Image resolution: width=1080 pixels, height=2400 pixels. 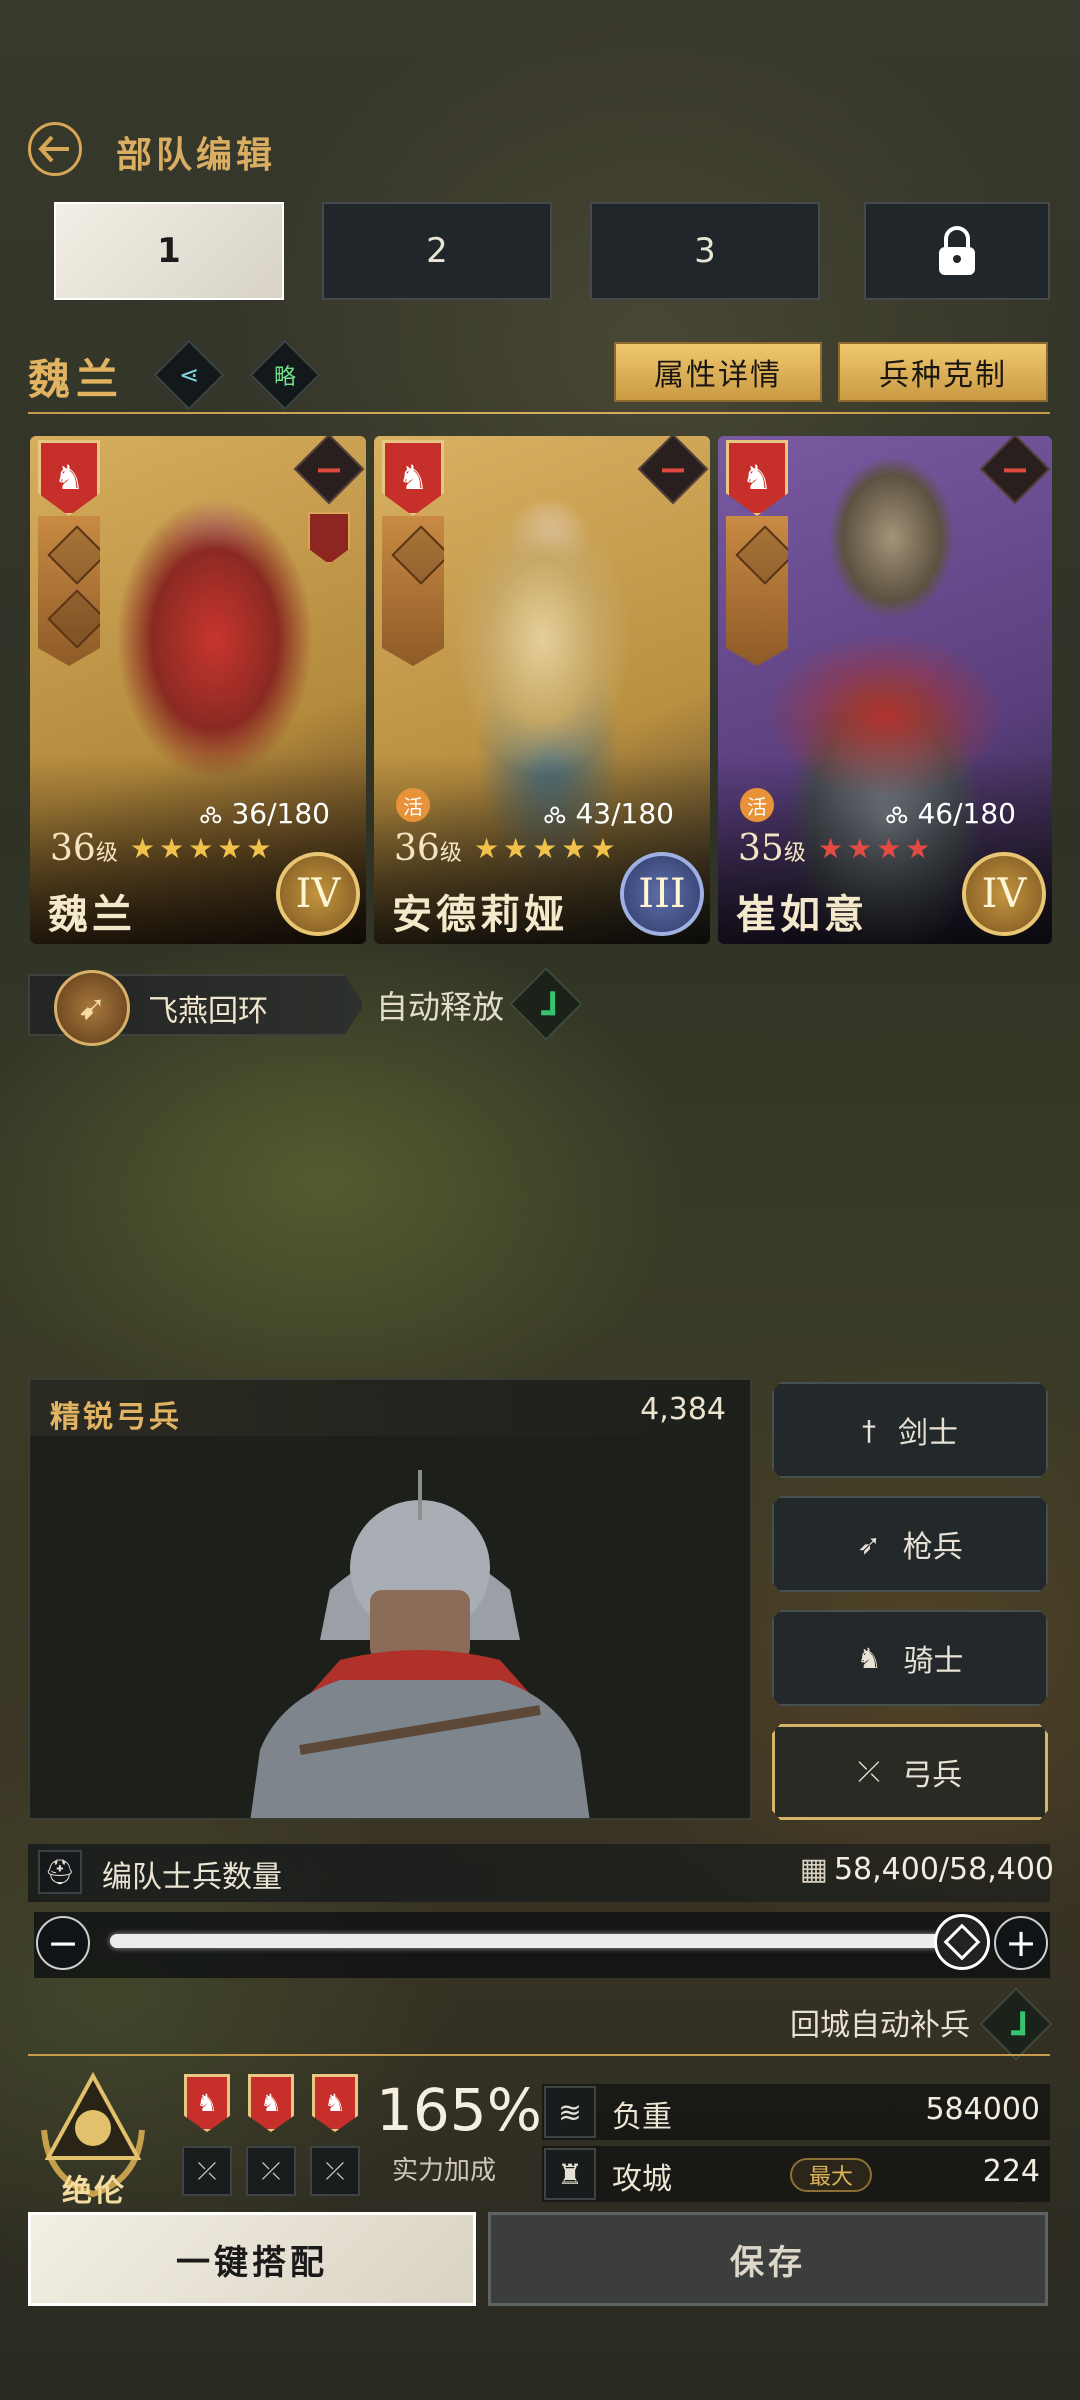 I want to click on diamond-icon, so click(x=962, y=1942).